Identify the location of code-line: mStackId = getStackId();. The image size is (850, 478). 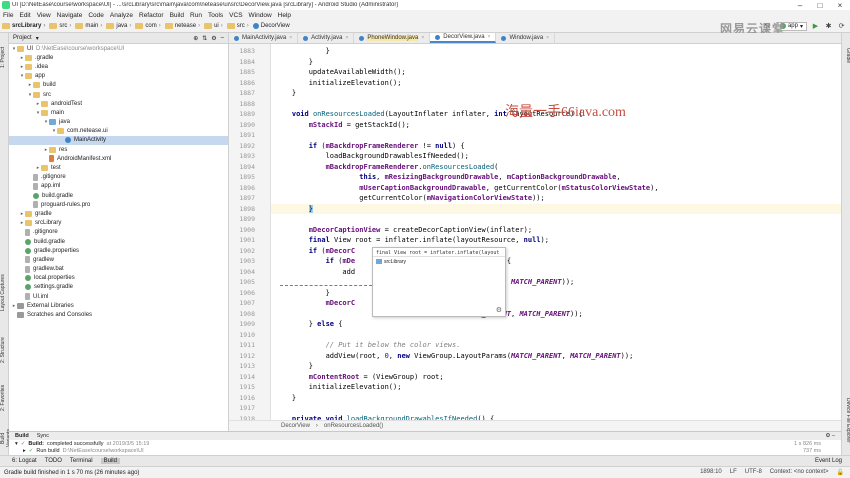
(556, 125).